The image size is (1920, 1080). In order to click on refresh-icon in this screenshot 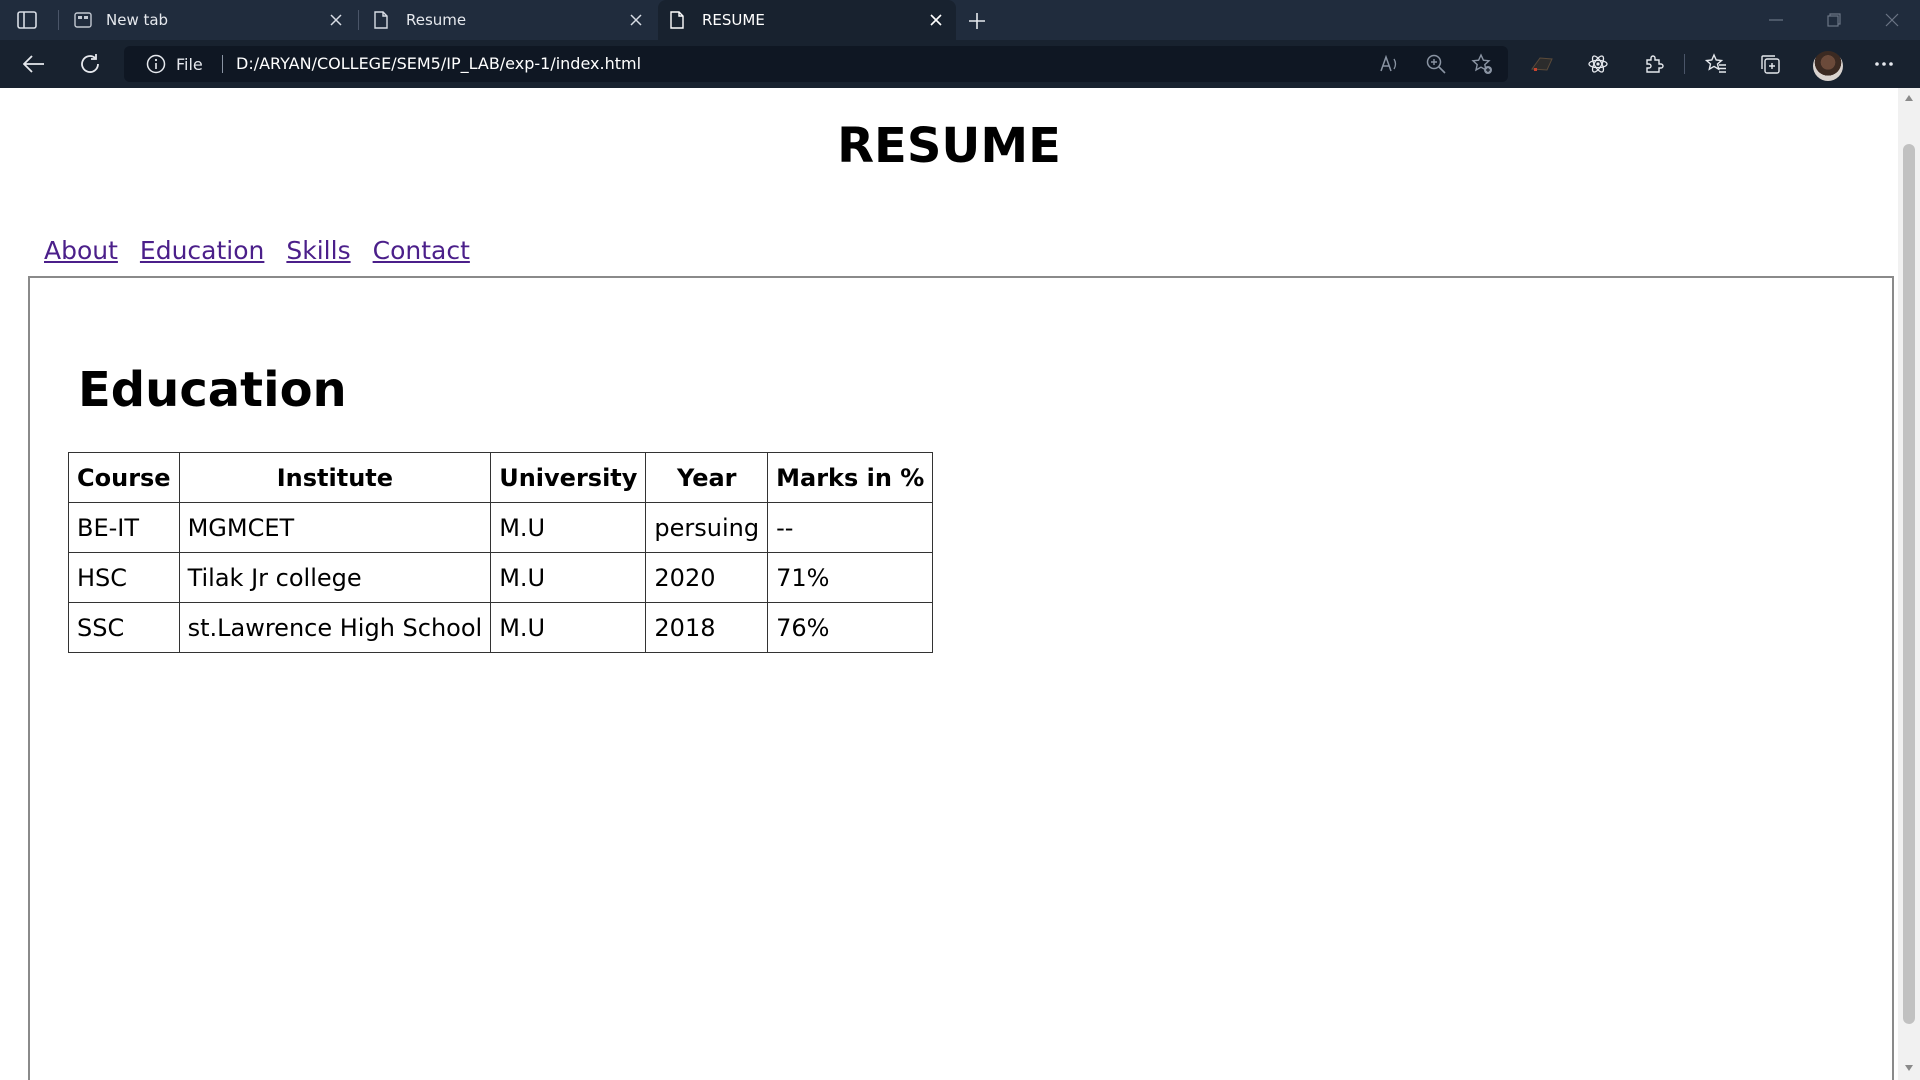, I will do `click(90, 63)`.